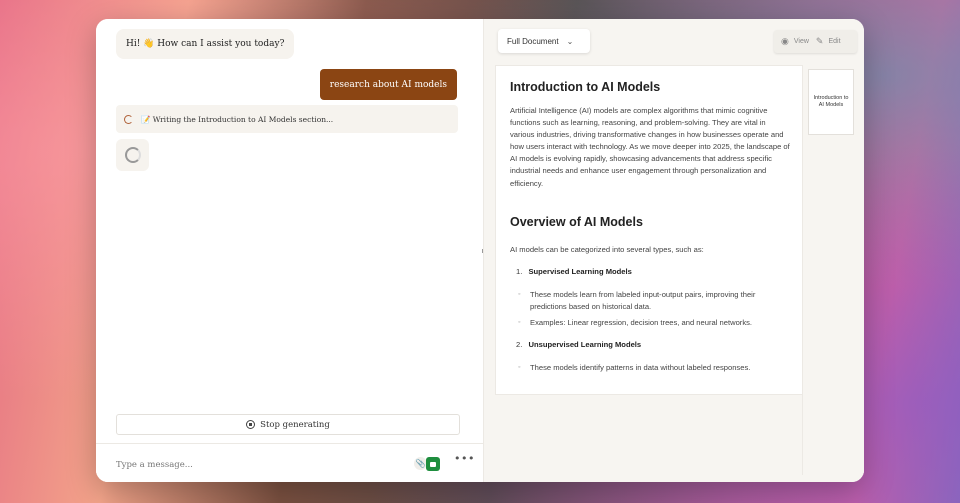  I want to click on document-view-select: Full Document ⌄, so click(544, 41).